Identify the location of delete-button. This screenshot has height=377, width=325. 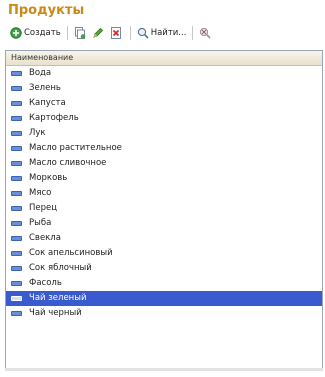
(117, 33).